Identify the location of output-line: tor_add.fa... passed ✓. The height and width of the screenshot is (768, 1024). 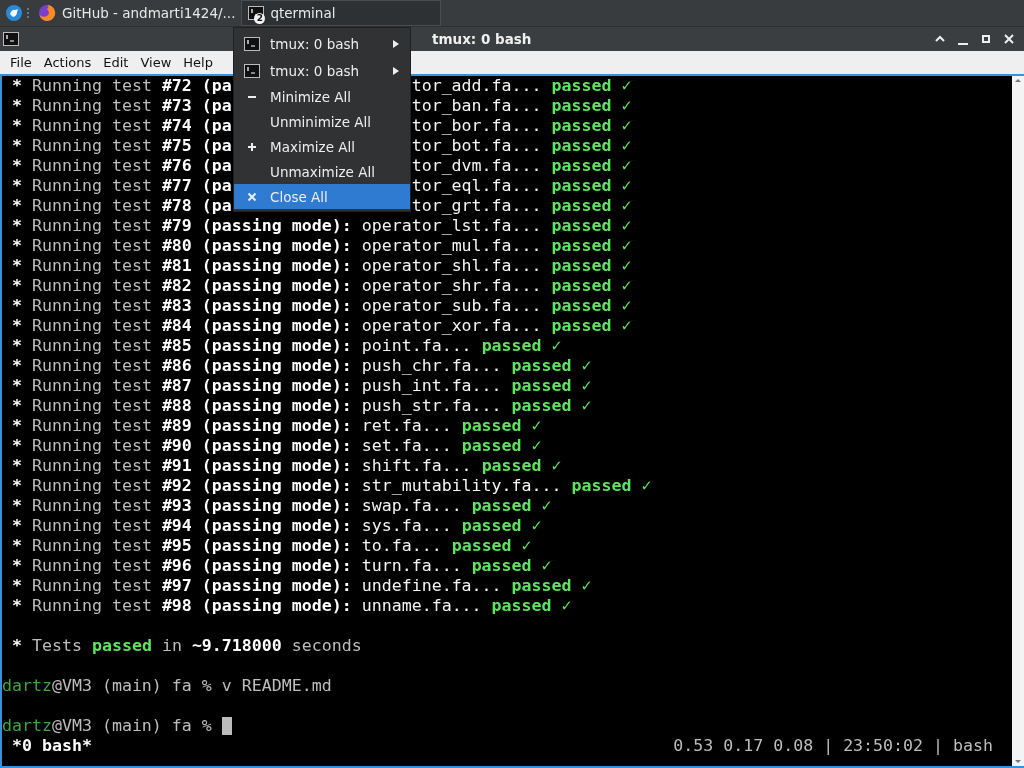
(521, 86).